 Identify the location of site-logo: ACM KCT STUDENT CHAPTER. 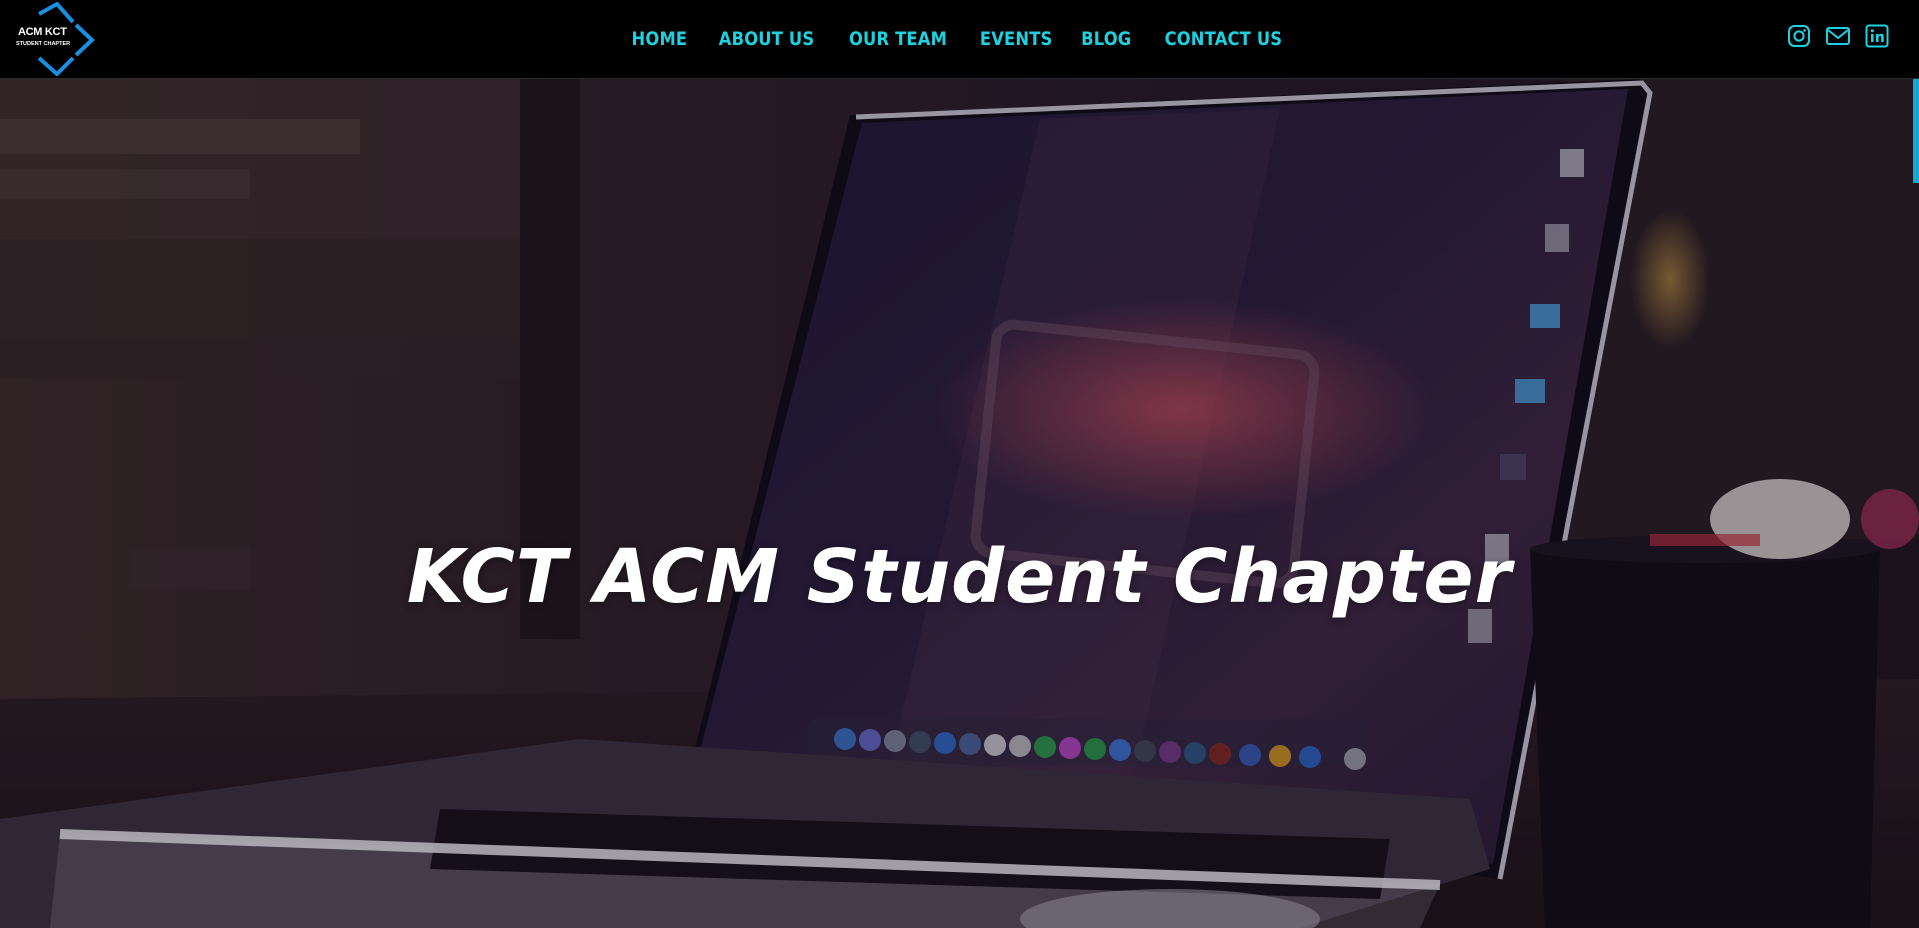
(53, 39).